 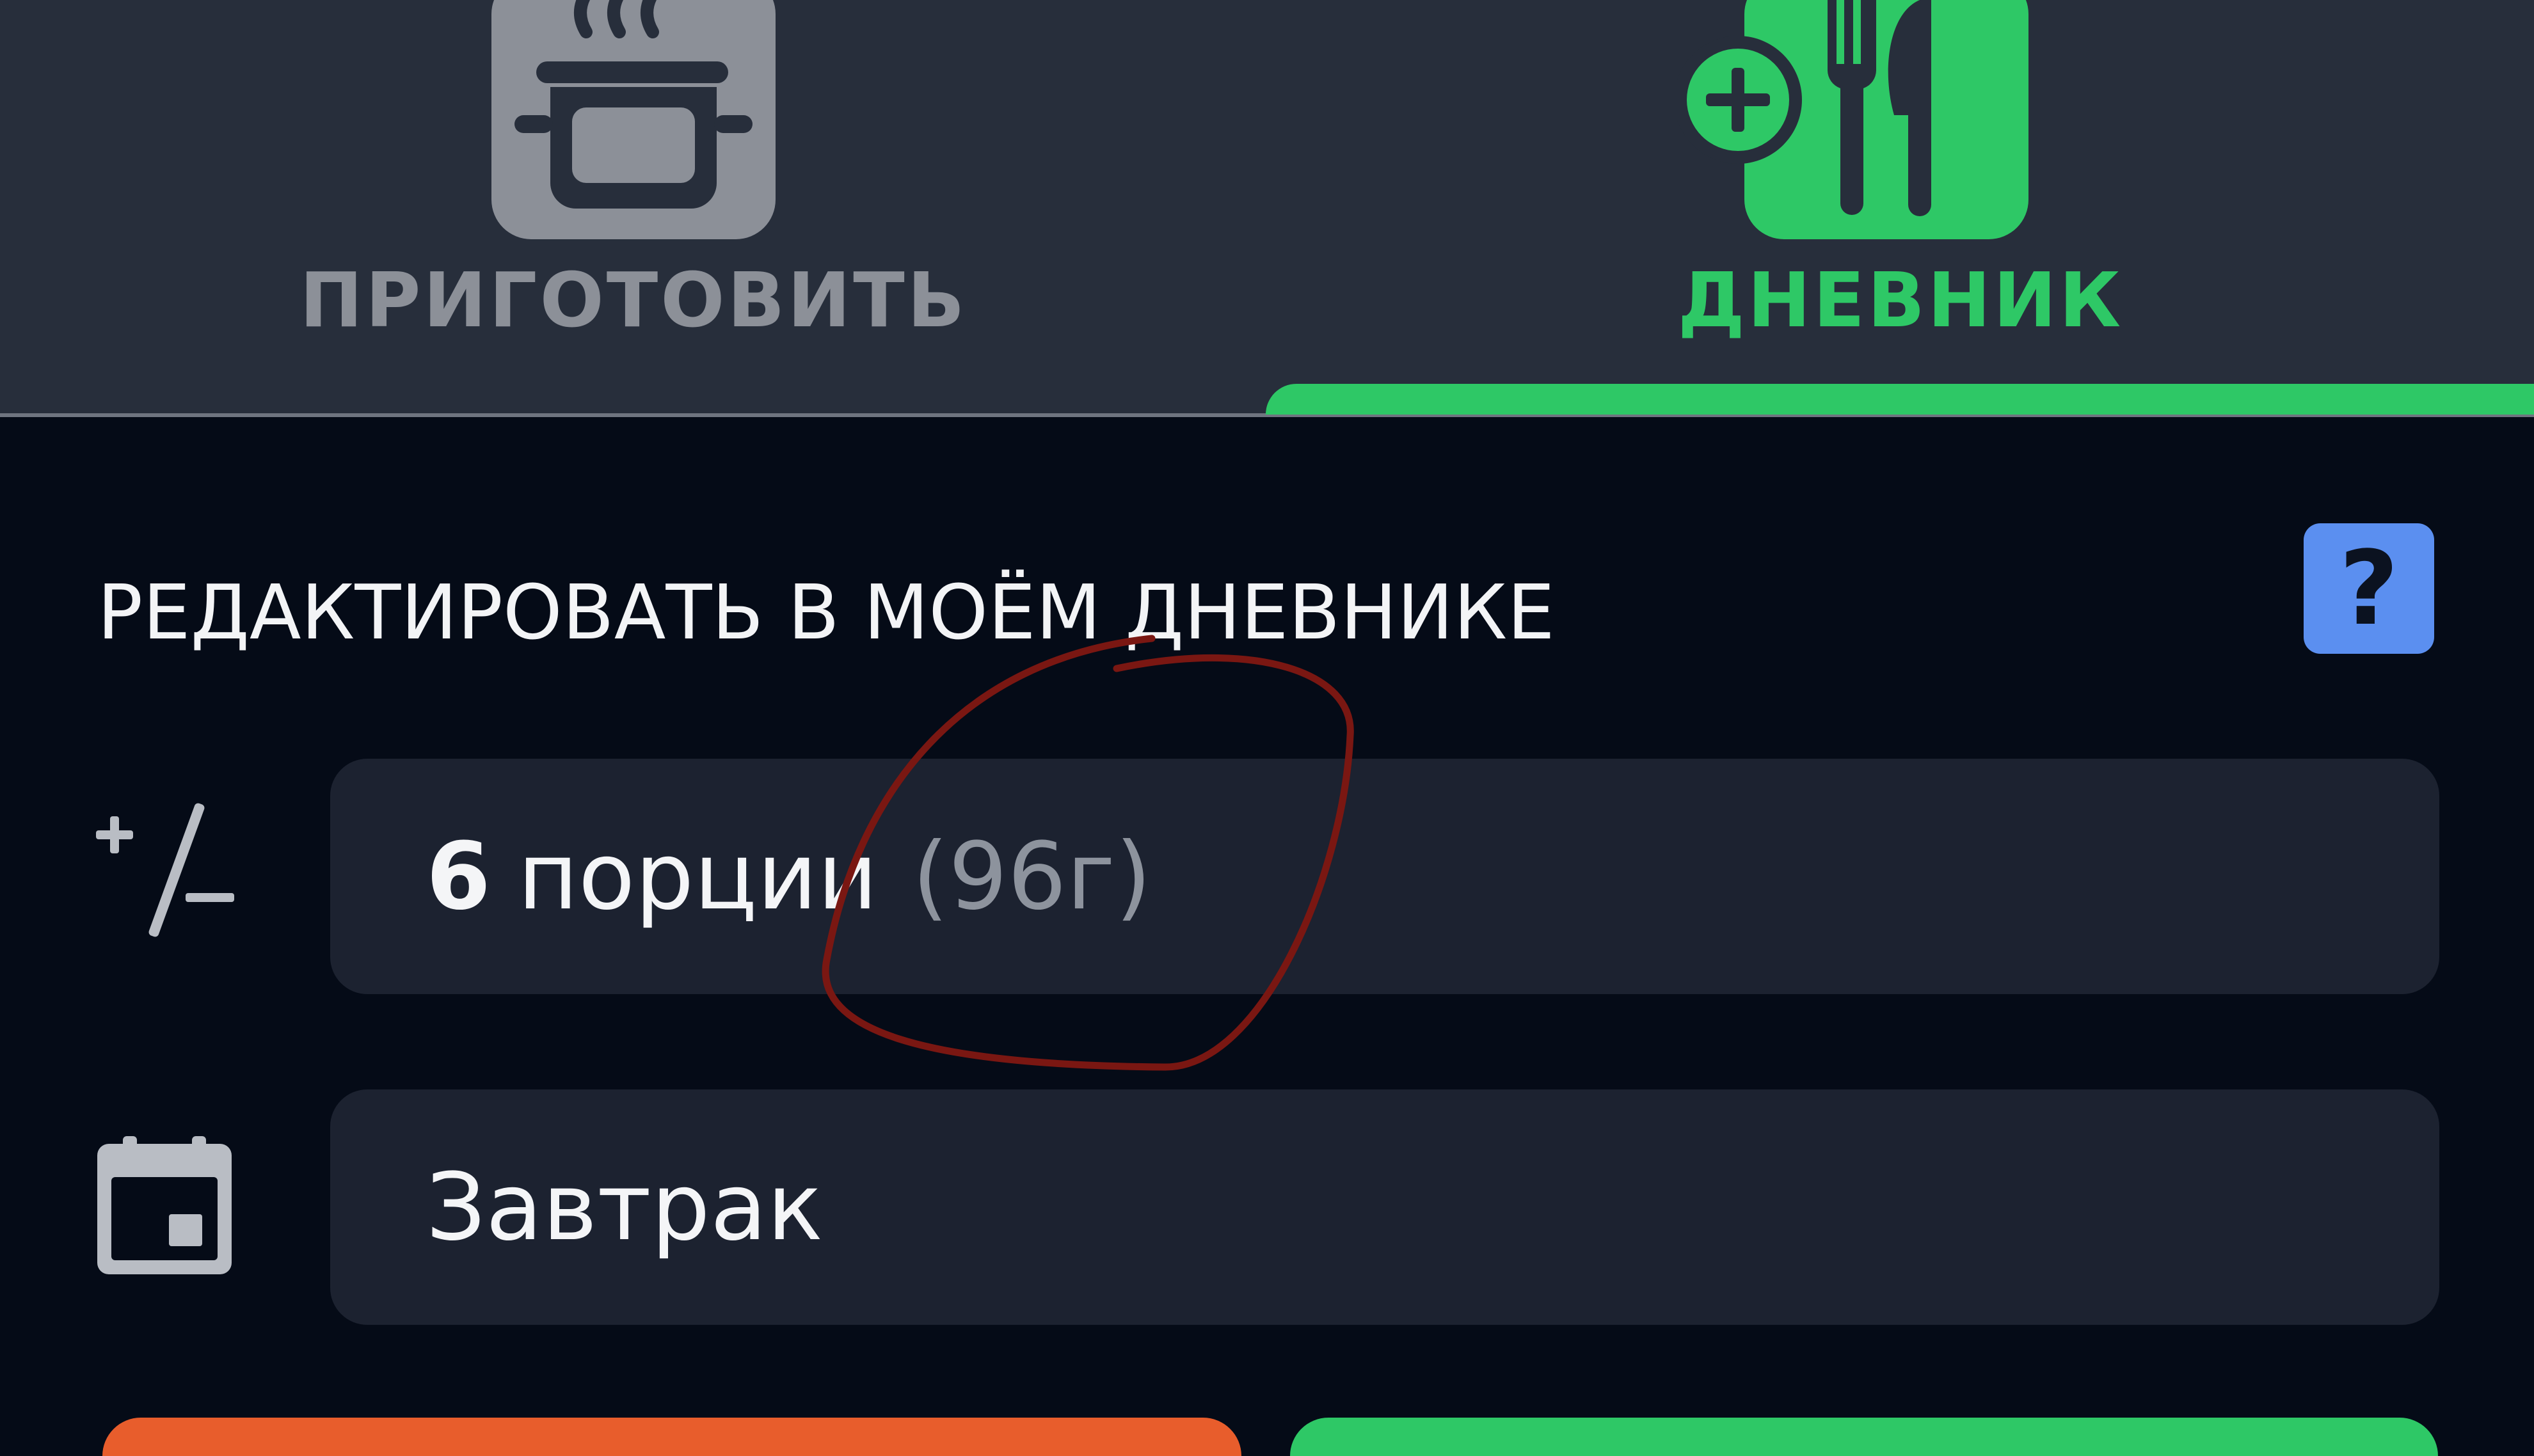 What do you see at coordinates (1384, 877) in the screenshot?
I see `portions-field: 6 порции (96г)` at bounding box center [1384, 877].